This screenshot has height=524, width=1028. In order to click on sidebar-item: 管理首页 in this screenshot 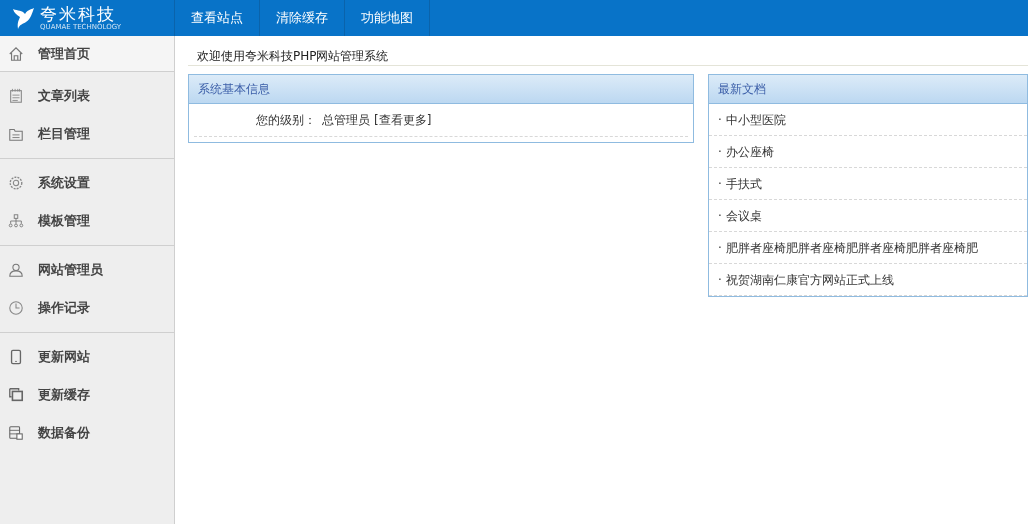, I will do `click(87, 53)`.